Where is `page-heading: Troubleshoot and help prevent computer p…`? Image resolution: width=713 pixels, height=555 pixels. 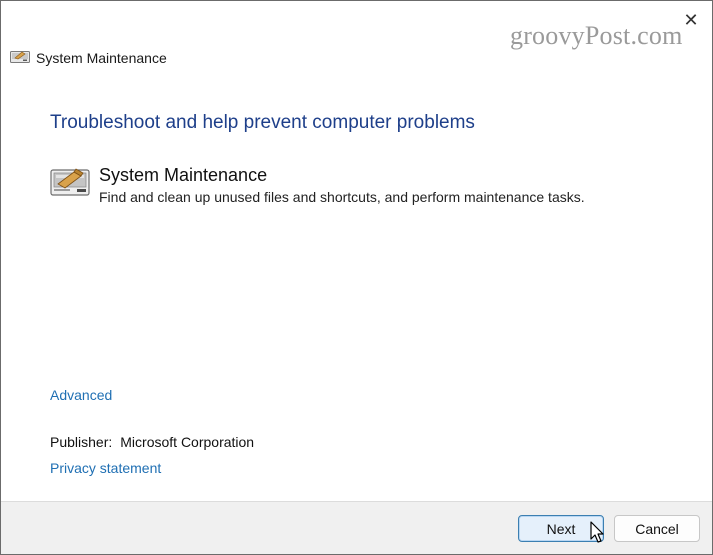
page-heading: Troubleshoot and help prevent computer p… is located at coordinates (262, 122).